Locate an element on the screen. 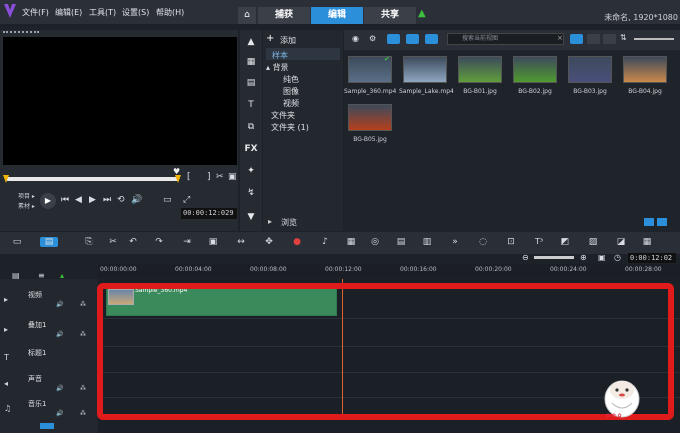 The height and width of the screenshot is (433, 680). paint-icon: ◪ is located at coordinates (621, 242).